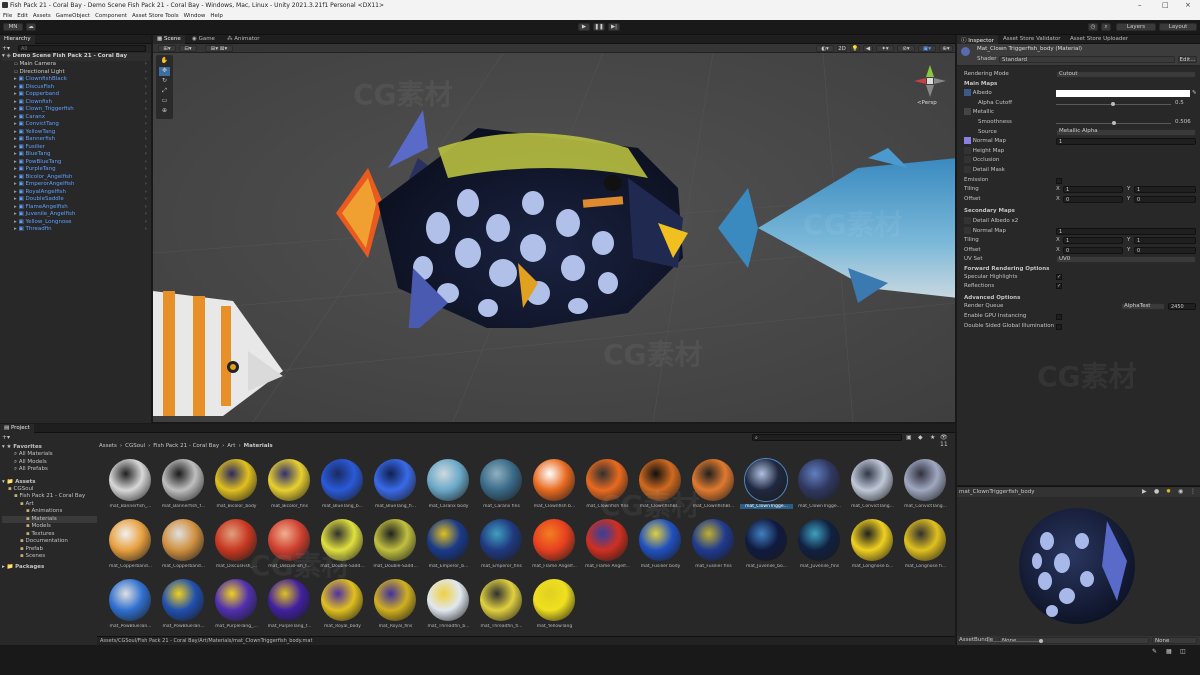  Describe the element at coordinates (155, 16) in the screenshot. I see `menu-asset-store-tools: Asset Store Tools` at that location.